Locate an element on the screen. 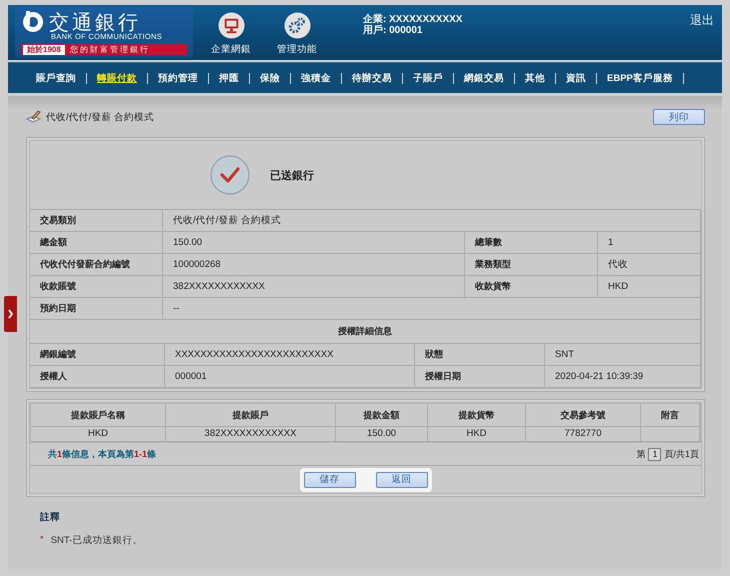 The height and width of the screenshot is (576, 730). field-label: 授權人 is located at coordinates (97, 377).